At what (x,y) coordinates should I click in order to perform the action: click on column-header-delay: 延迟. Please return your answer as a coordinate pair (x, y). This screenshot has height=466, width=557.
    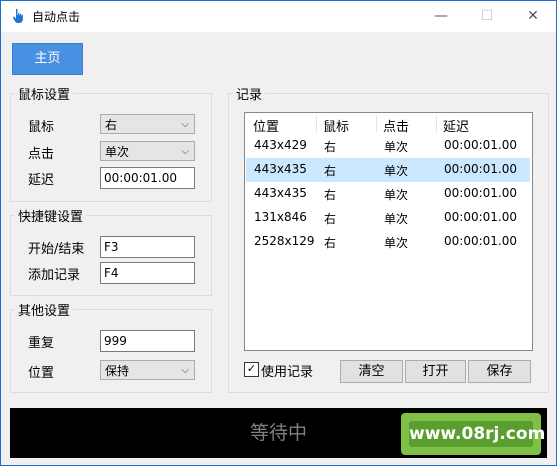
    Looking at the image, I should click on (456, 125).